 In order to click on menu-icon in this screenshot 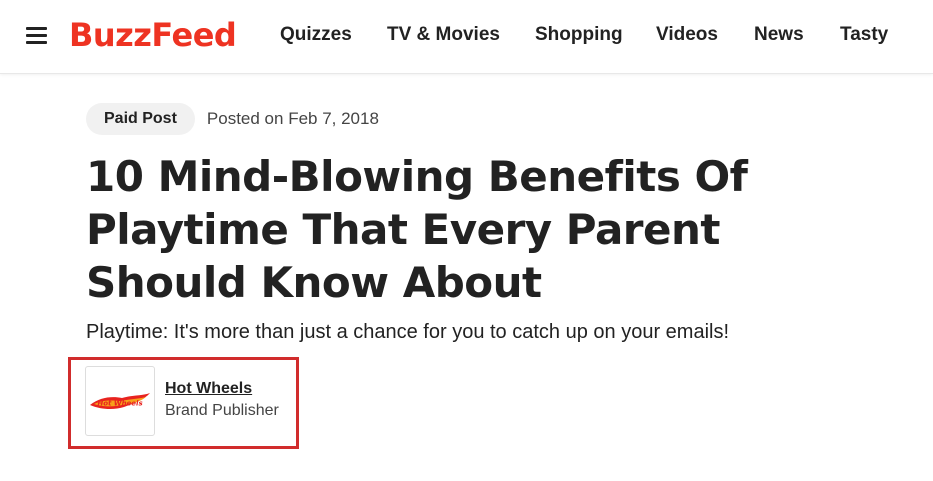, I will do `click(36, 35)`.